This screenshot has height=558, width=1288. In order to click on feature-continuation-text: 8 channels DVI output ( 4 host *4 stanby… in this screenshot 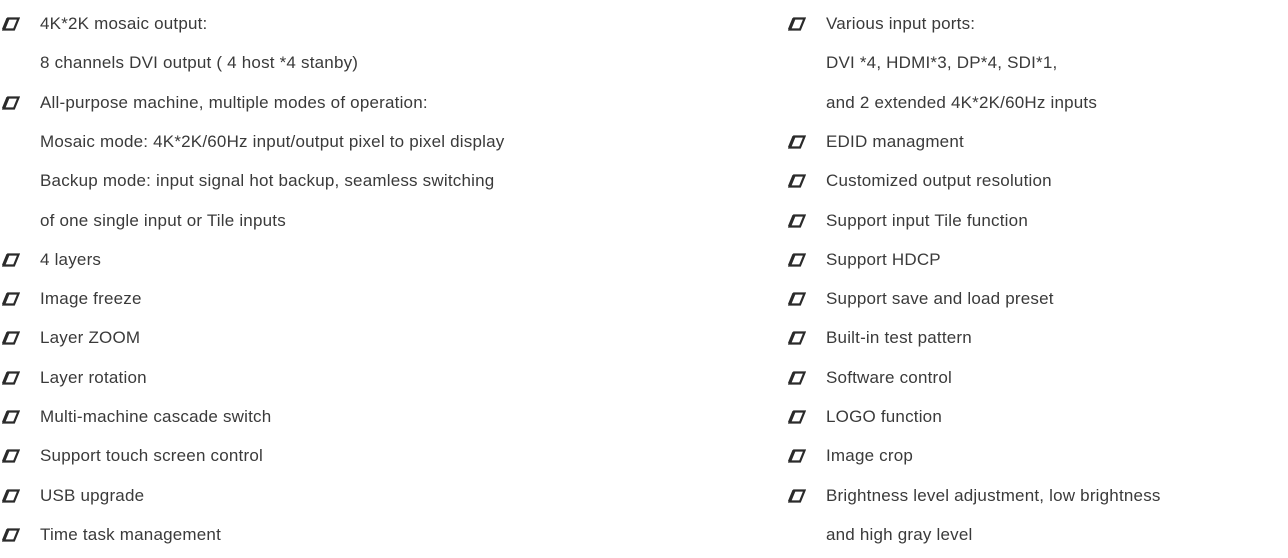, I will do `click(199, 63)`.